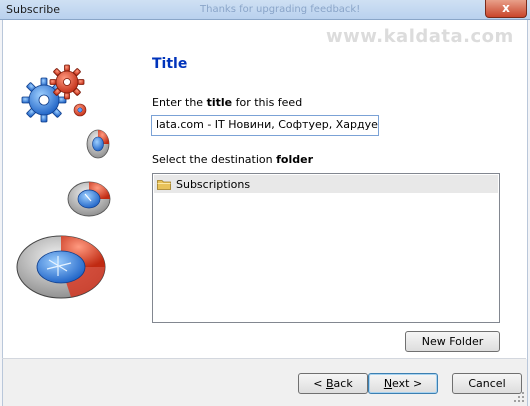  Describe the element at coordinates (89, 199) in the screenshot. I see `medium-dial-icon` at that location.